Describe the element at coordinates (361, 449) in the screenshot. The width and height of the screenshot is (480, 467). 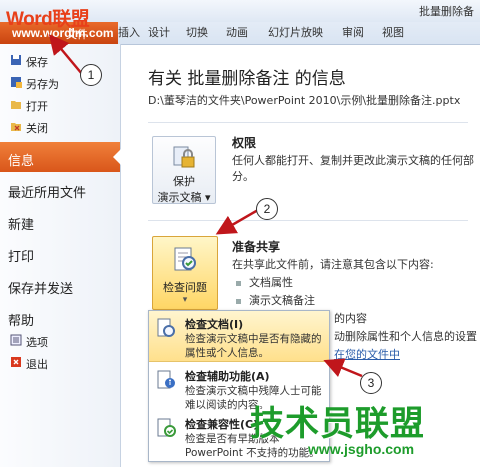
I see `watermark-big-url: www.jsgho.com` at that location.